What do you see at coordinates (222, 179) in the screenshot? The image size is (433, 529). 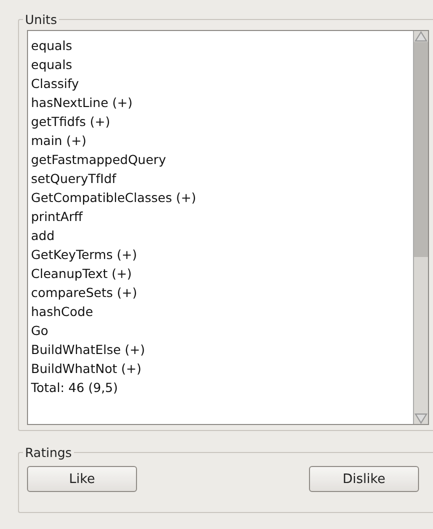 I see `list-item: setQueryTfIdf` at bounding box center [222, 179].